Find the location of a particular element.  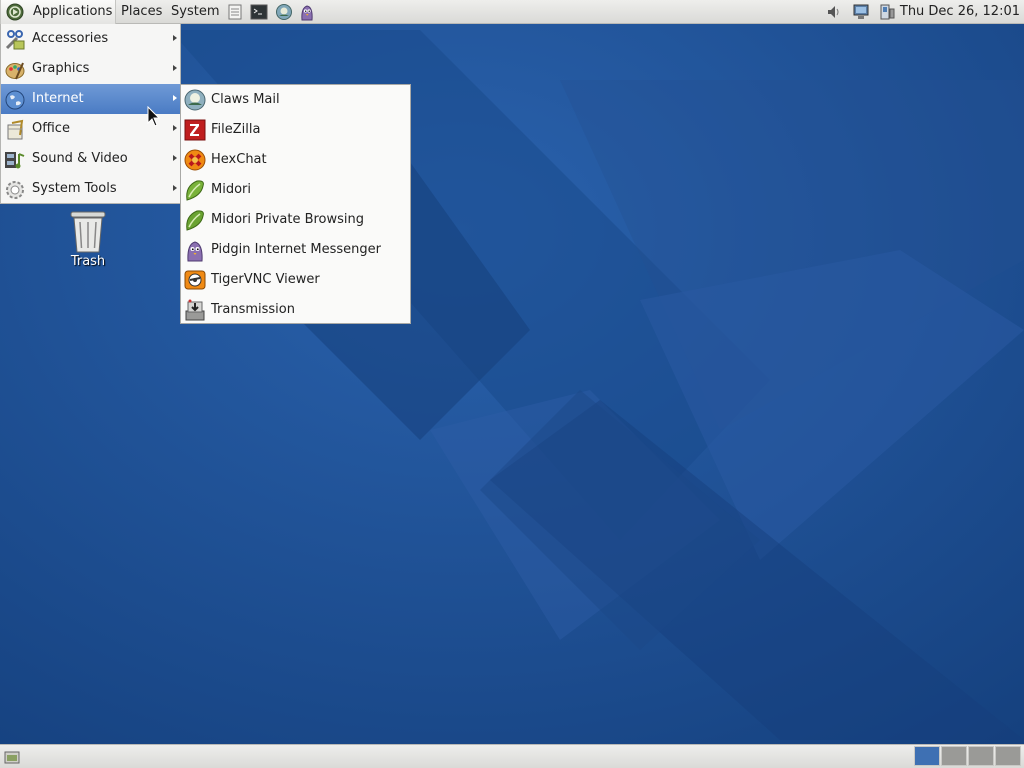

office-icon is located at coordinates (15, 129).